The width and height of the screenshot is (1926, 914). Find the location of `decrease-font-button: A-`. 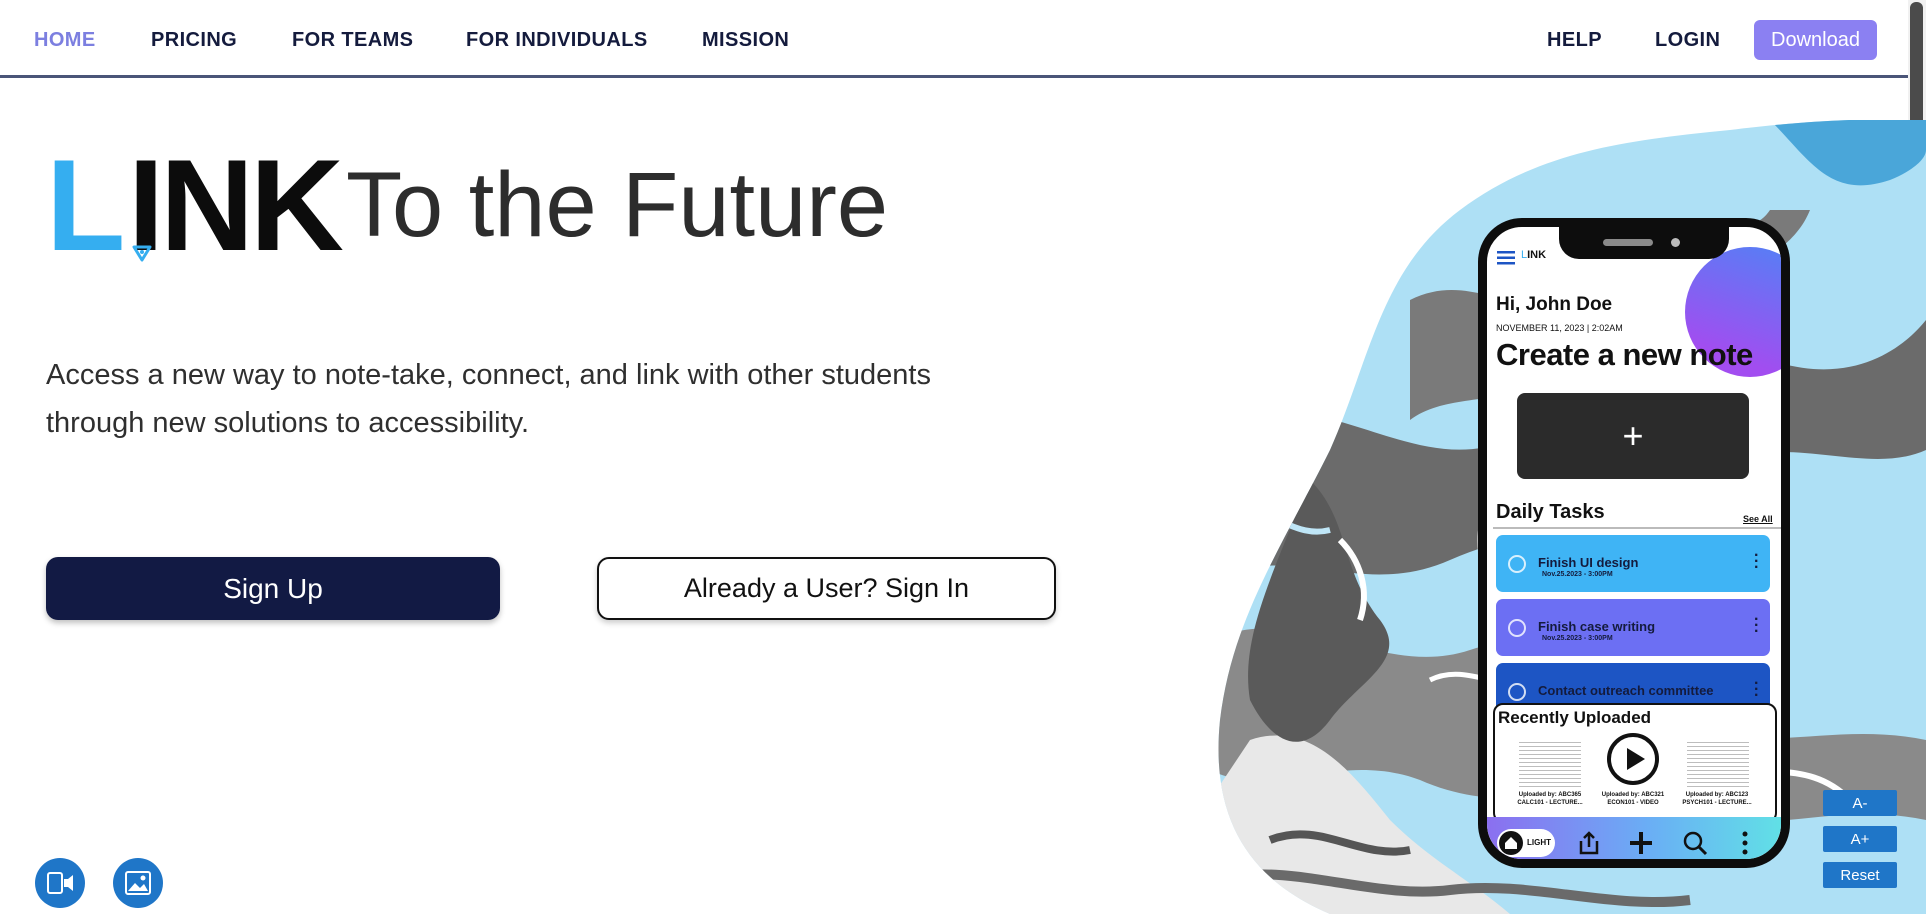

decrease-font-button: A- is located at coordinates (1860, 803).